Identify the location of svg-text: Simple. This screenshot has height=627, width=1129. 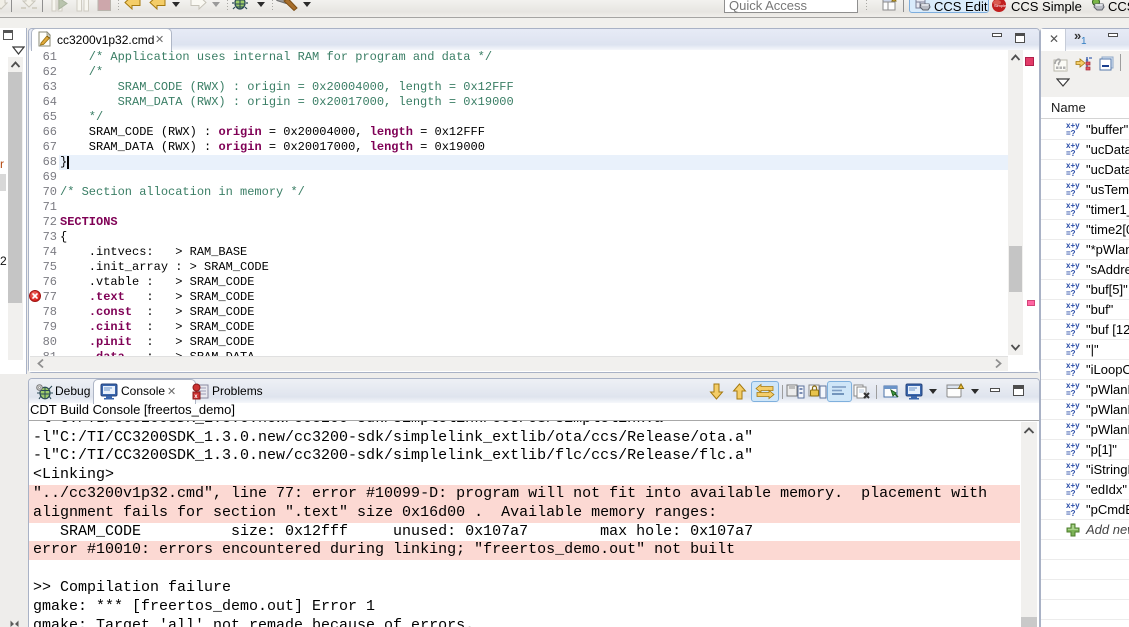
(1000, 5).